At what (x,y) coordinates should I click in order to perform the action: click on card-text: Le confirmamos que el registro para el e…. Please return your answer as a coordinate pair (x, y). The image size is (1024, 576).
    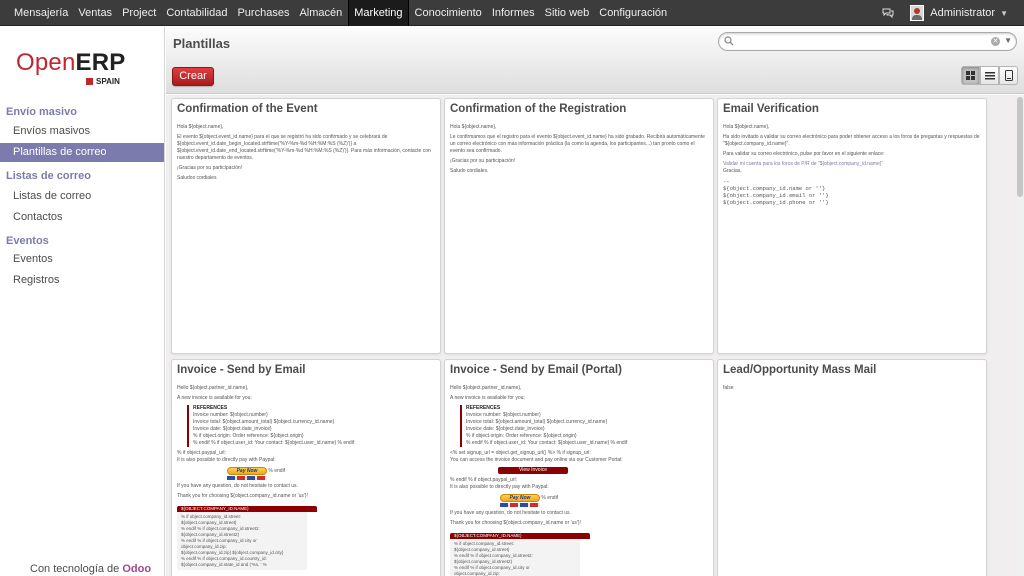
    Looking at the image, I should click on (577, 144).